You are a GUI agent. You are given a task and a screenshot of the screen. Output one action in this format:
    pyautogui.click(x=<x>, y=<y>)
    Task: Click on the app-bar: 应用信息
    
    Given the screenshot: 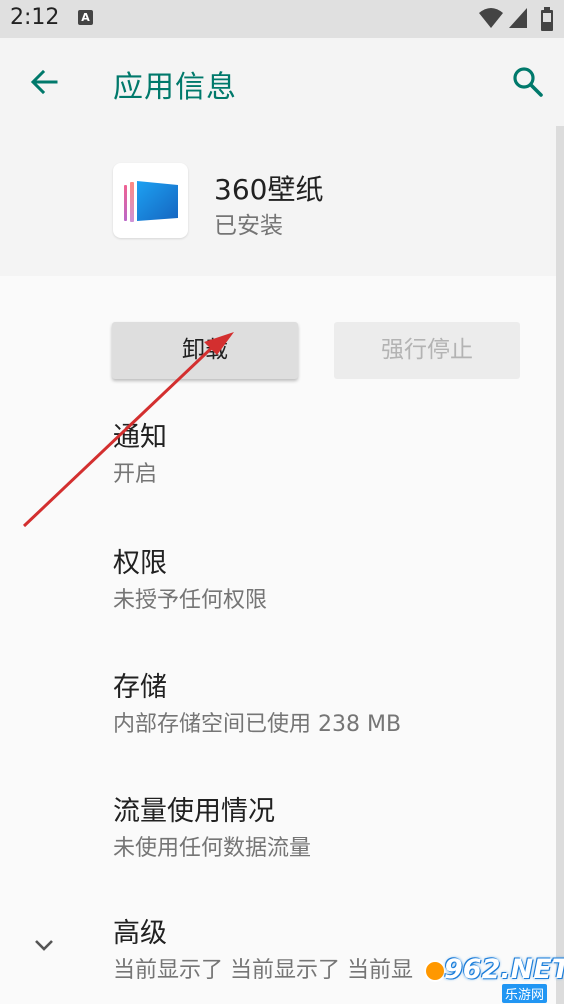 What is the action you would take?
    pyautogui.click(x=282, y=82)
    